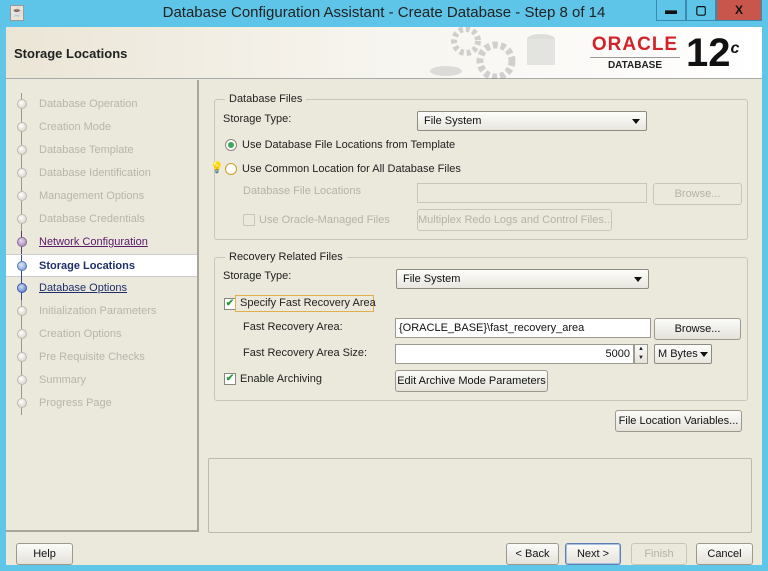 Image resolution: width=768 pixels, height=571 pixels. I want to click on enable-archiving-checkbox: ✔, so click(230, 379).